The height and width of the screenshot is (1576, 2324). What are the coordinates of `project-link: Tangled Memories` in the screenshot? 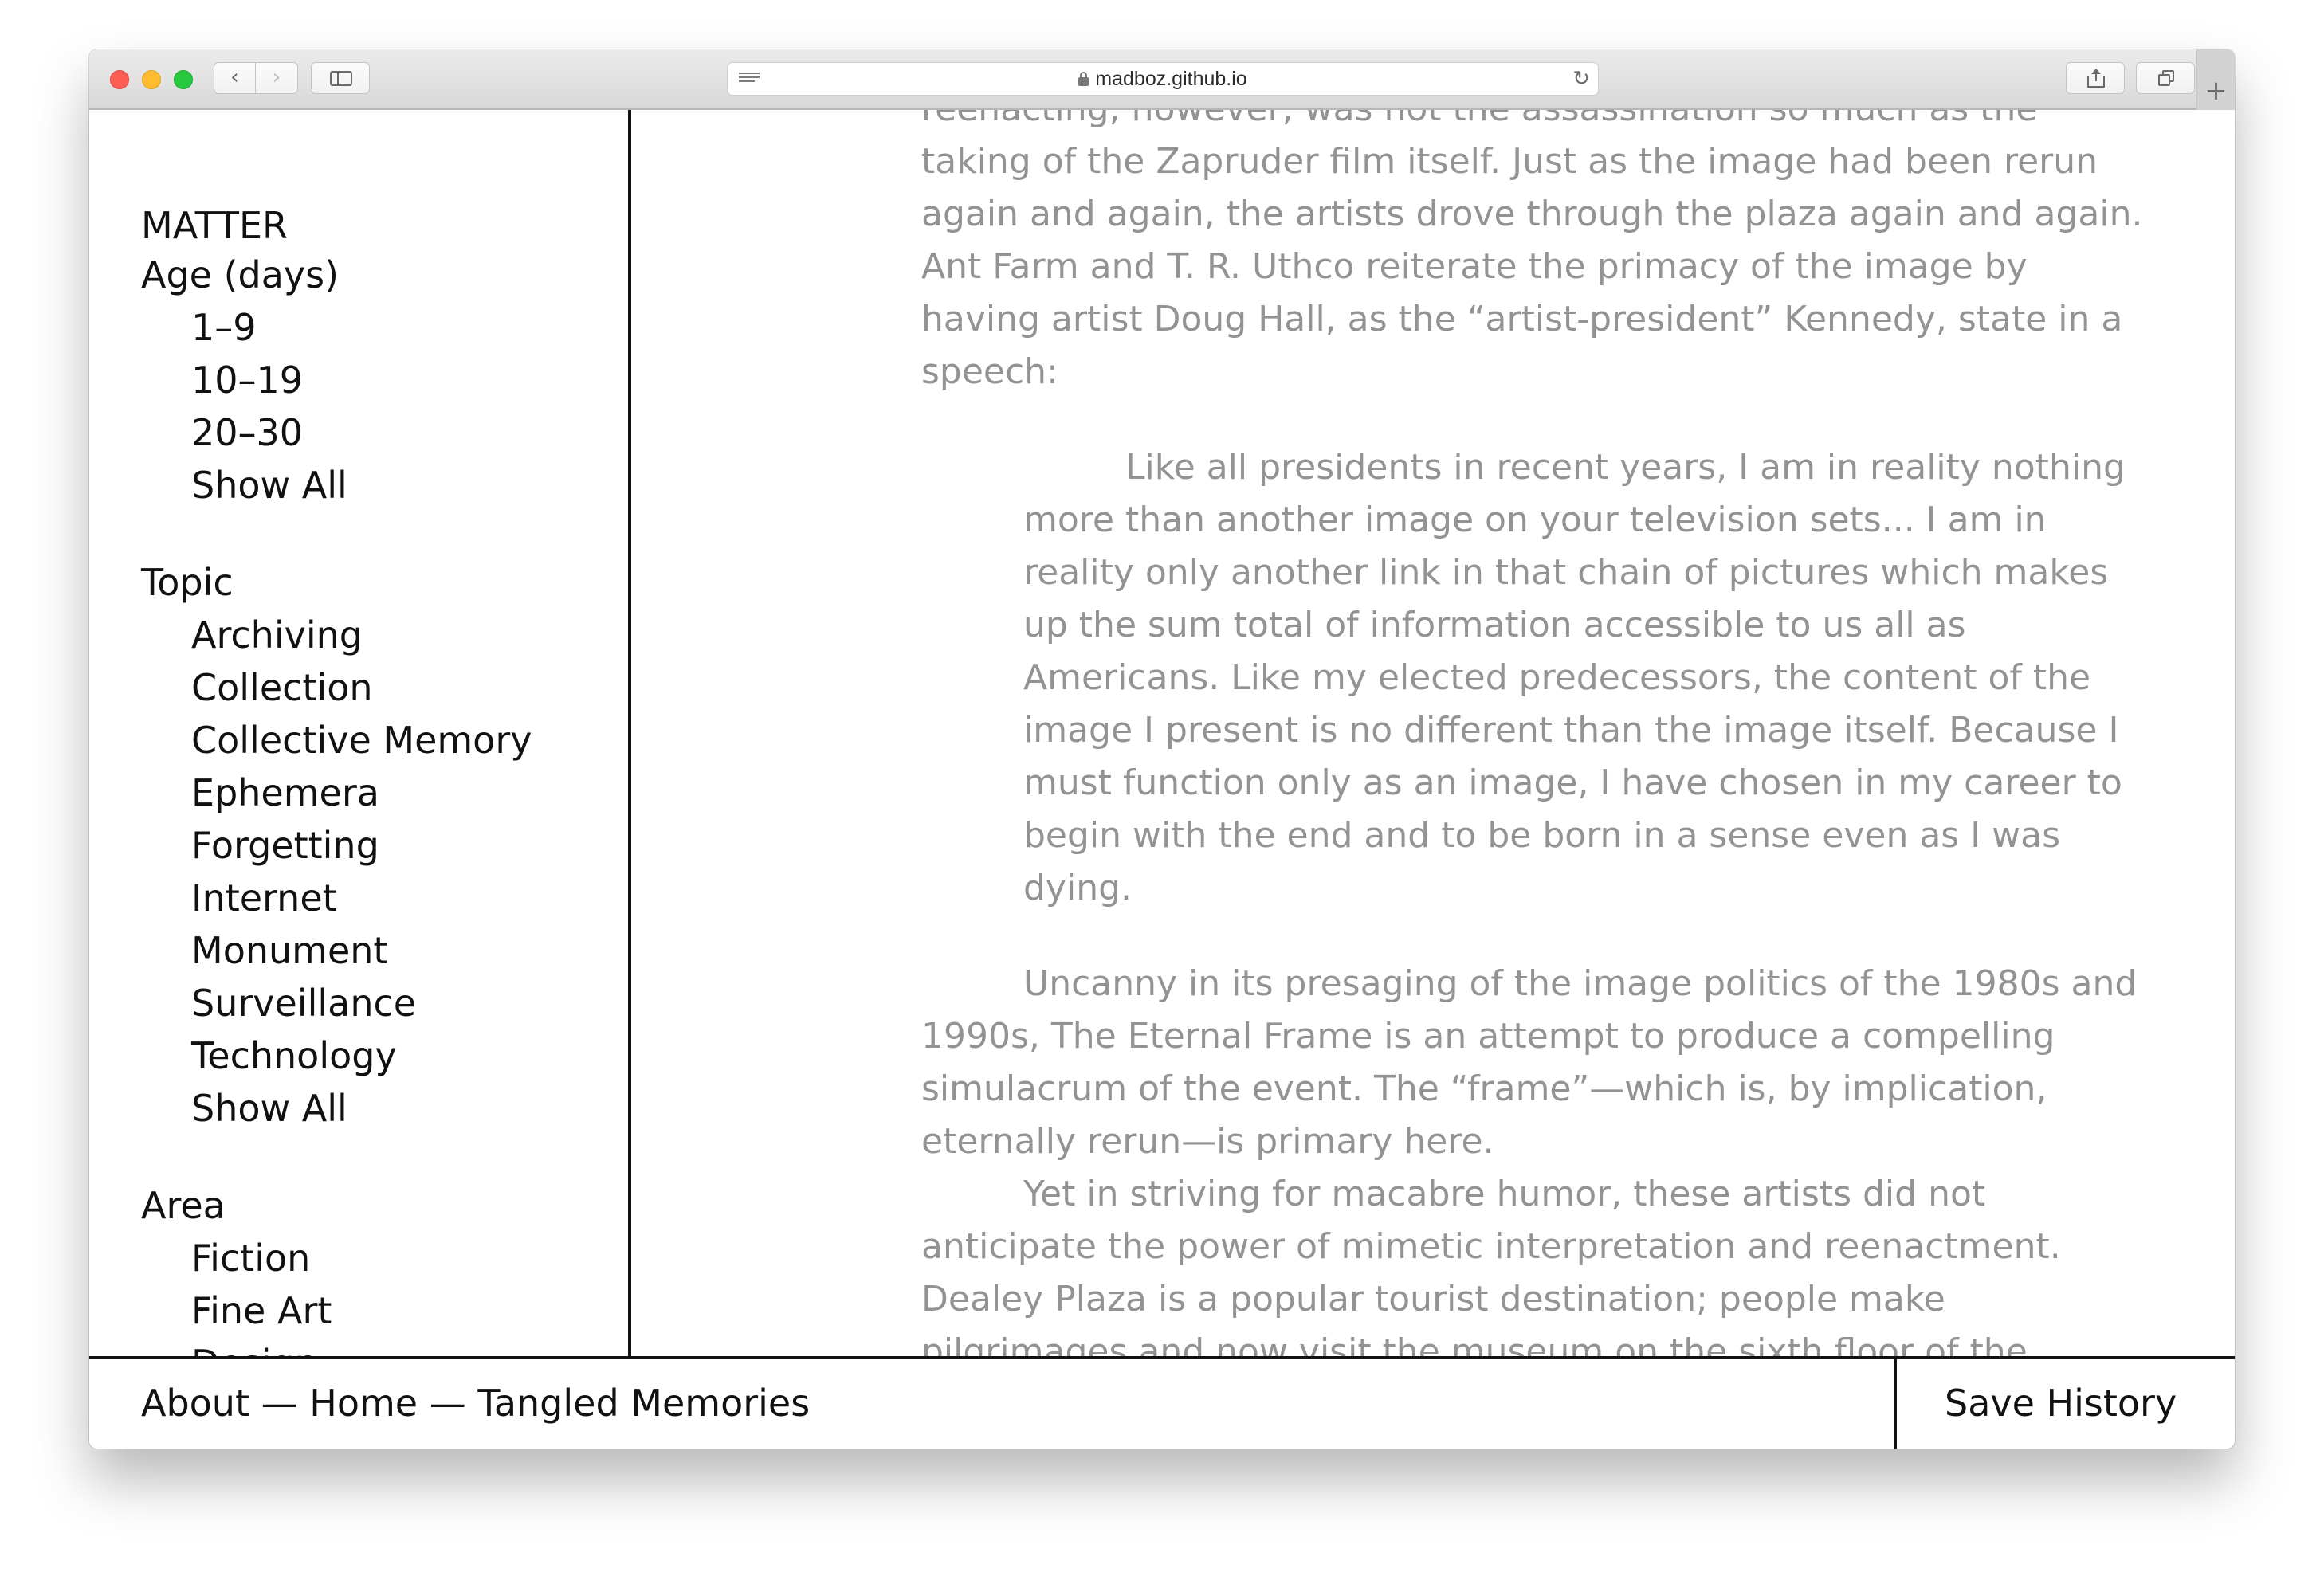 It's located at (643, 1403).